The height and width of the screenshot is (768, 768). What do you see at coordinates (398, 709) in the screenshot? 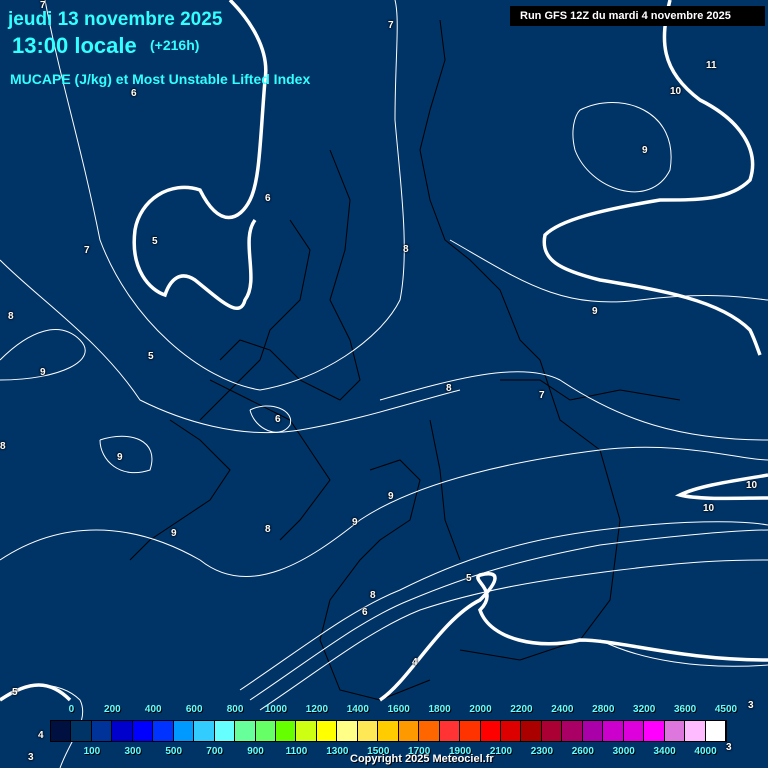
I see `colorbar-top-label: 1600` at bounding box center [398, 709].